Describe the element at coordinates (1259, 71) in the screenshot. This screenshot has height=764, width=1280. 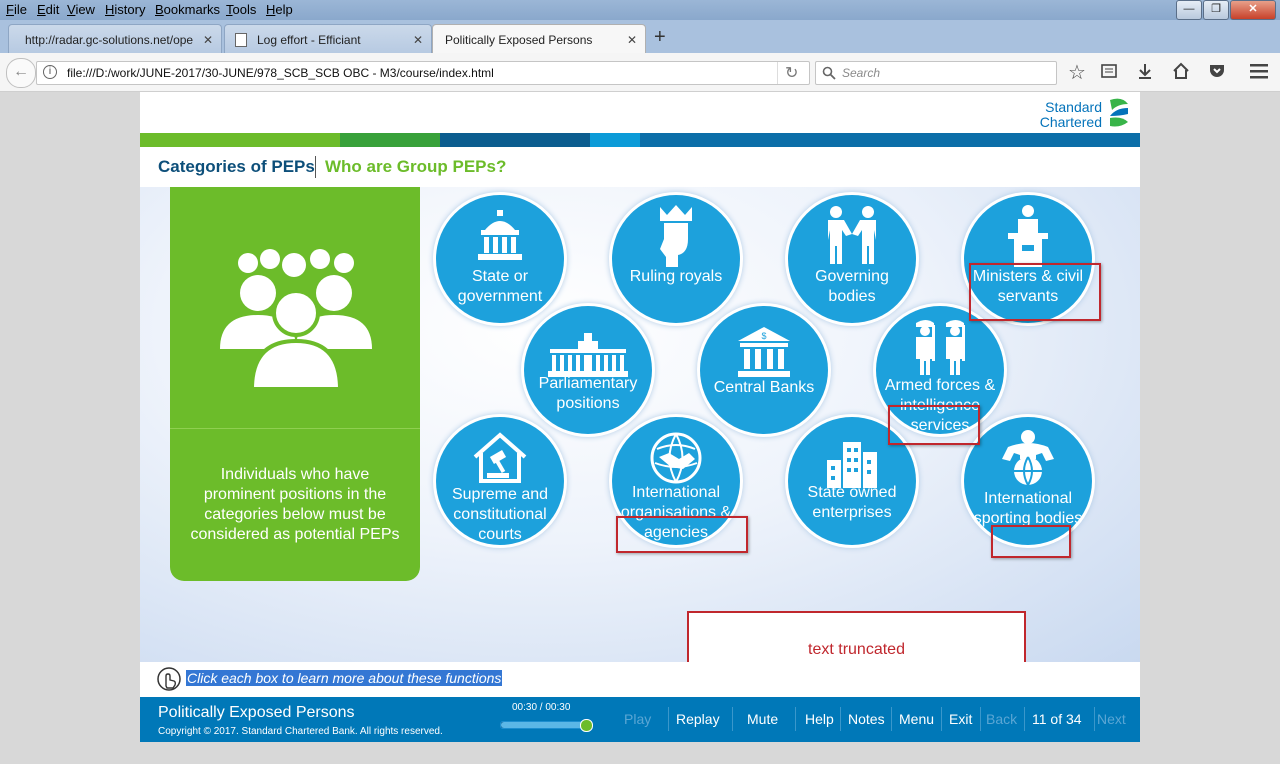
I see `hamburger-menu-icon` at that location.